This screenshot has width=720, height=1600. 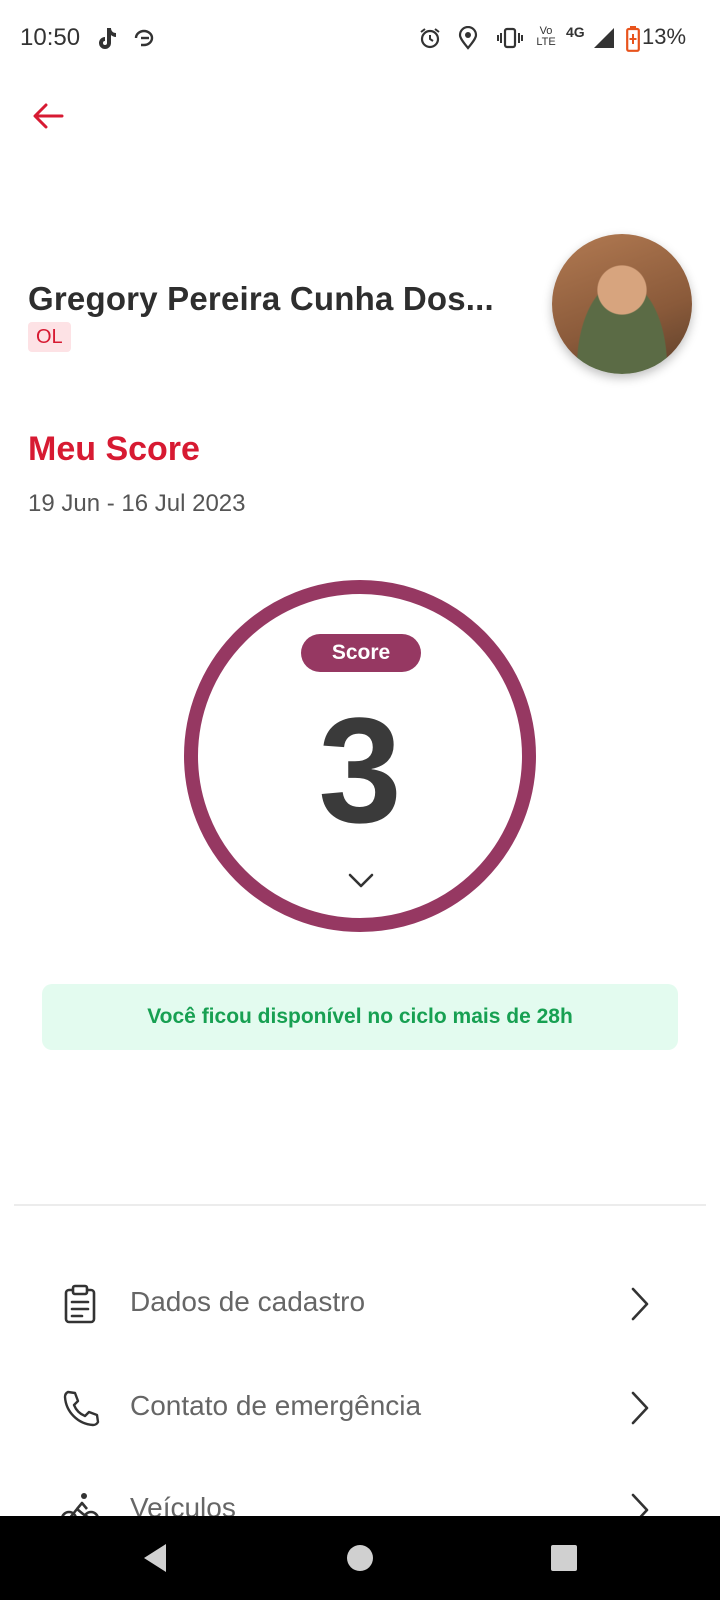 What do you see at coordinates (50, 37) in the screenshot?
I see `status-time: 10:50` at bounding box center [50, 37].